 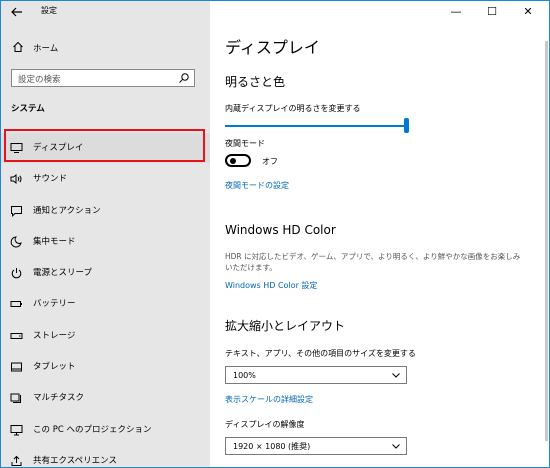 I want to click on brightness-slider-thumb, so click(x=406, y=125).